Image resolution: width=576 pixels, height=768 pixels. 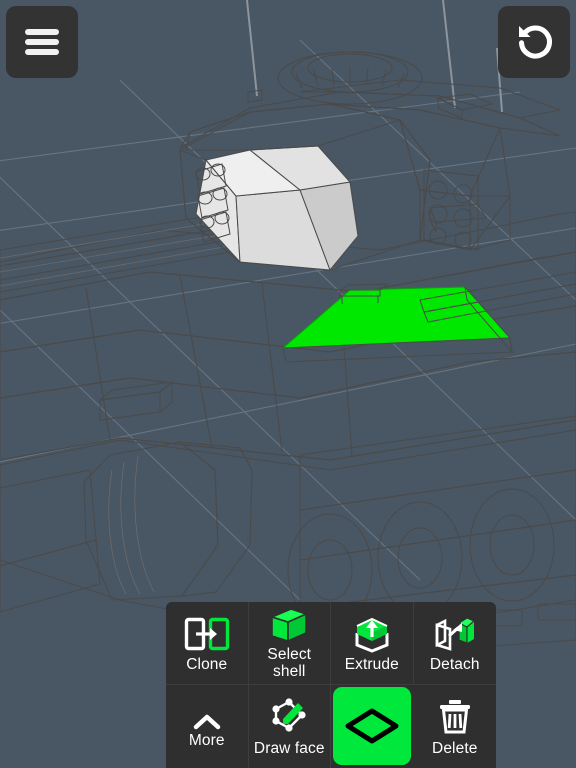 I want to click on tool-clone: Clone, so click(x=207, y=643).